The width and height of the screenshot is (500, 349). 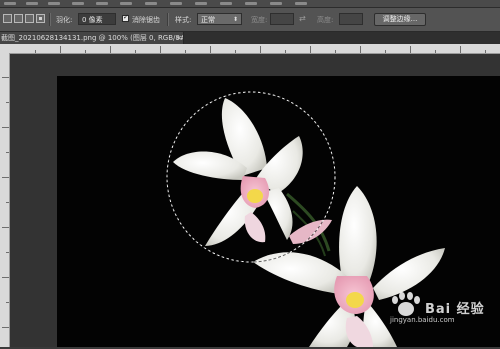 I want to click on menu-bar, so click(x=250, y=4).